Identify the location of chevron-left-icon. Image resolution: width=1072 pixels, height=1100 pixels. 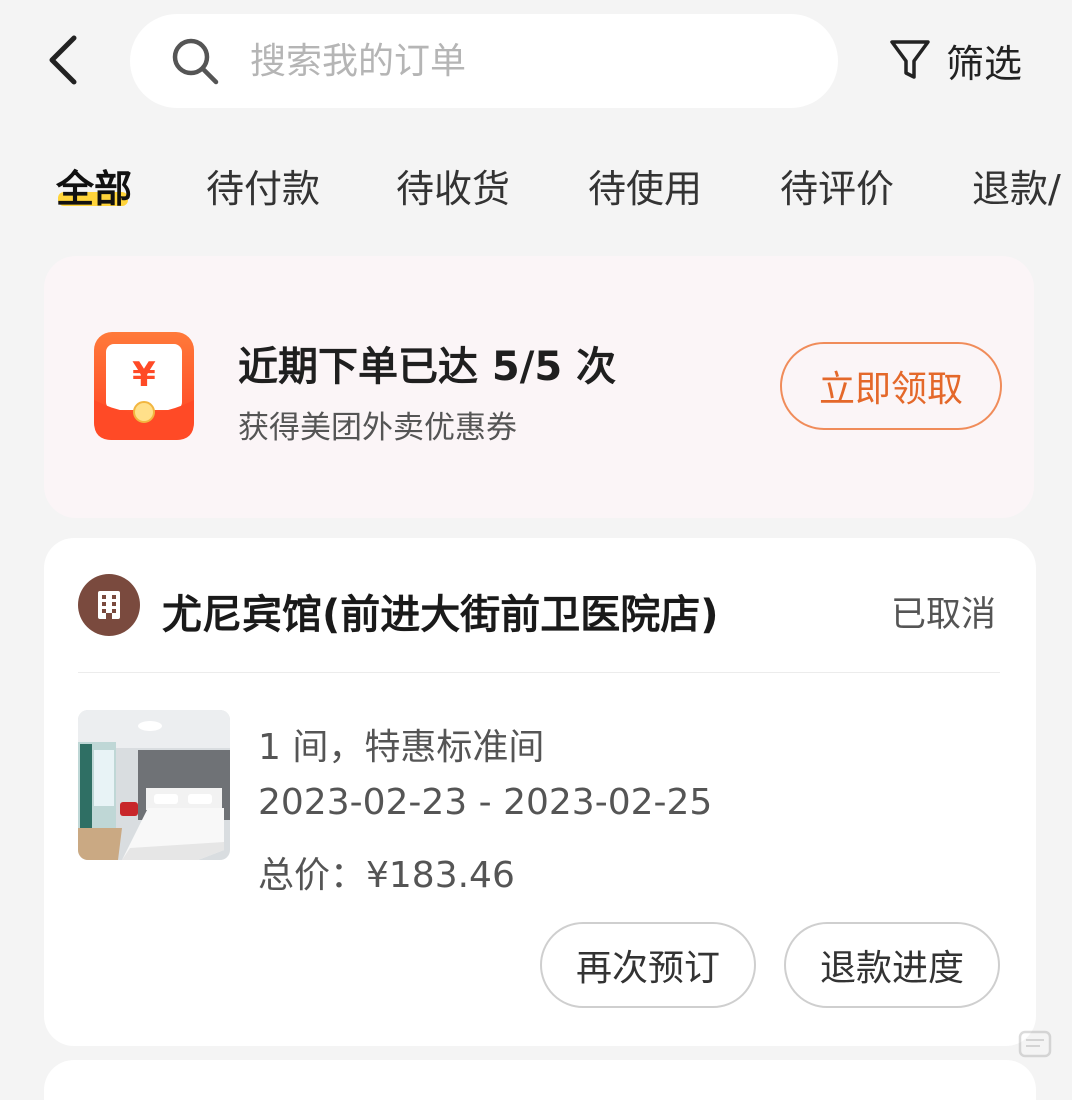
(63, 60).